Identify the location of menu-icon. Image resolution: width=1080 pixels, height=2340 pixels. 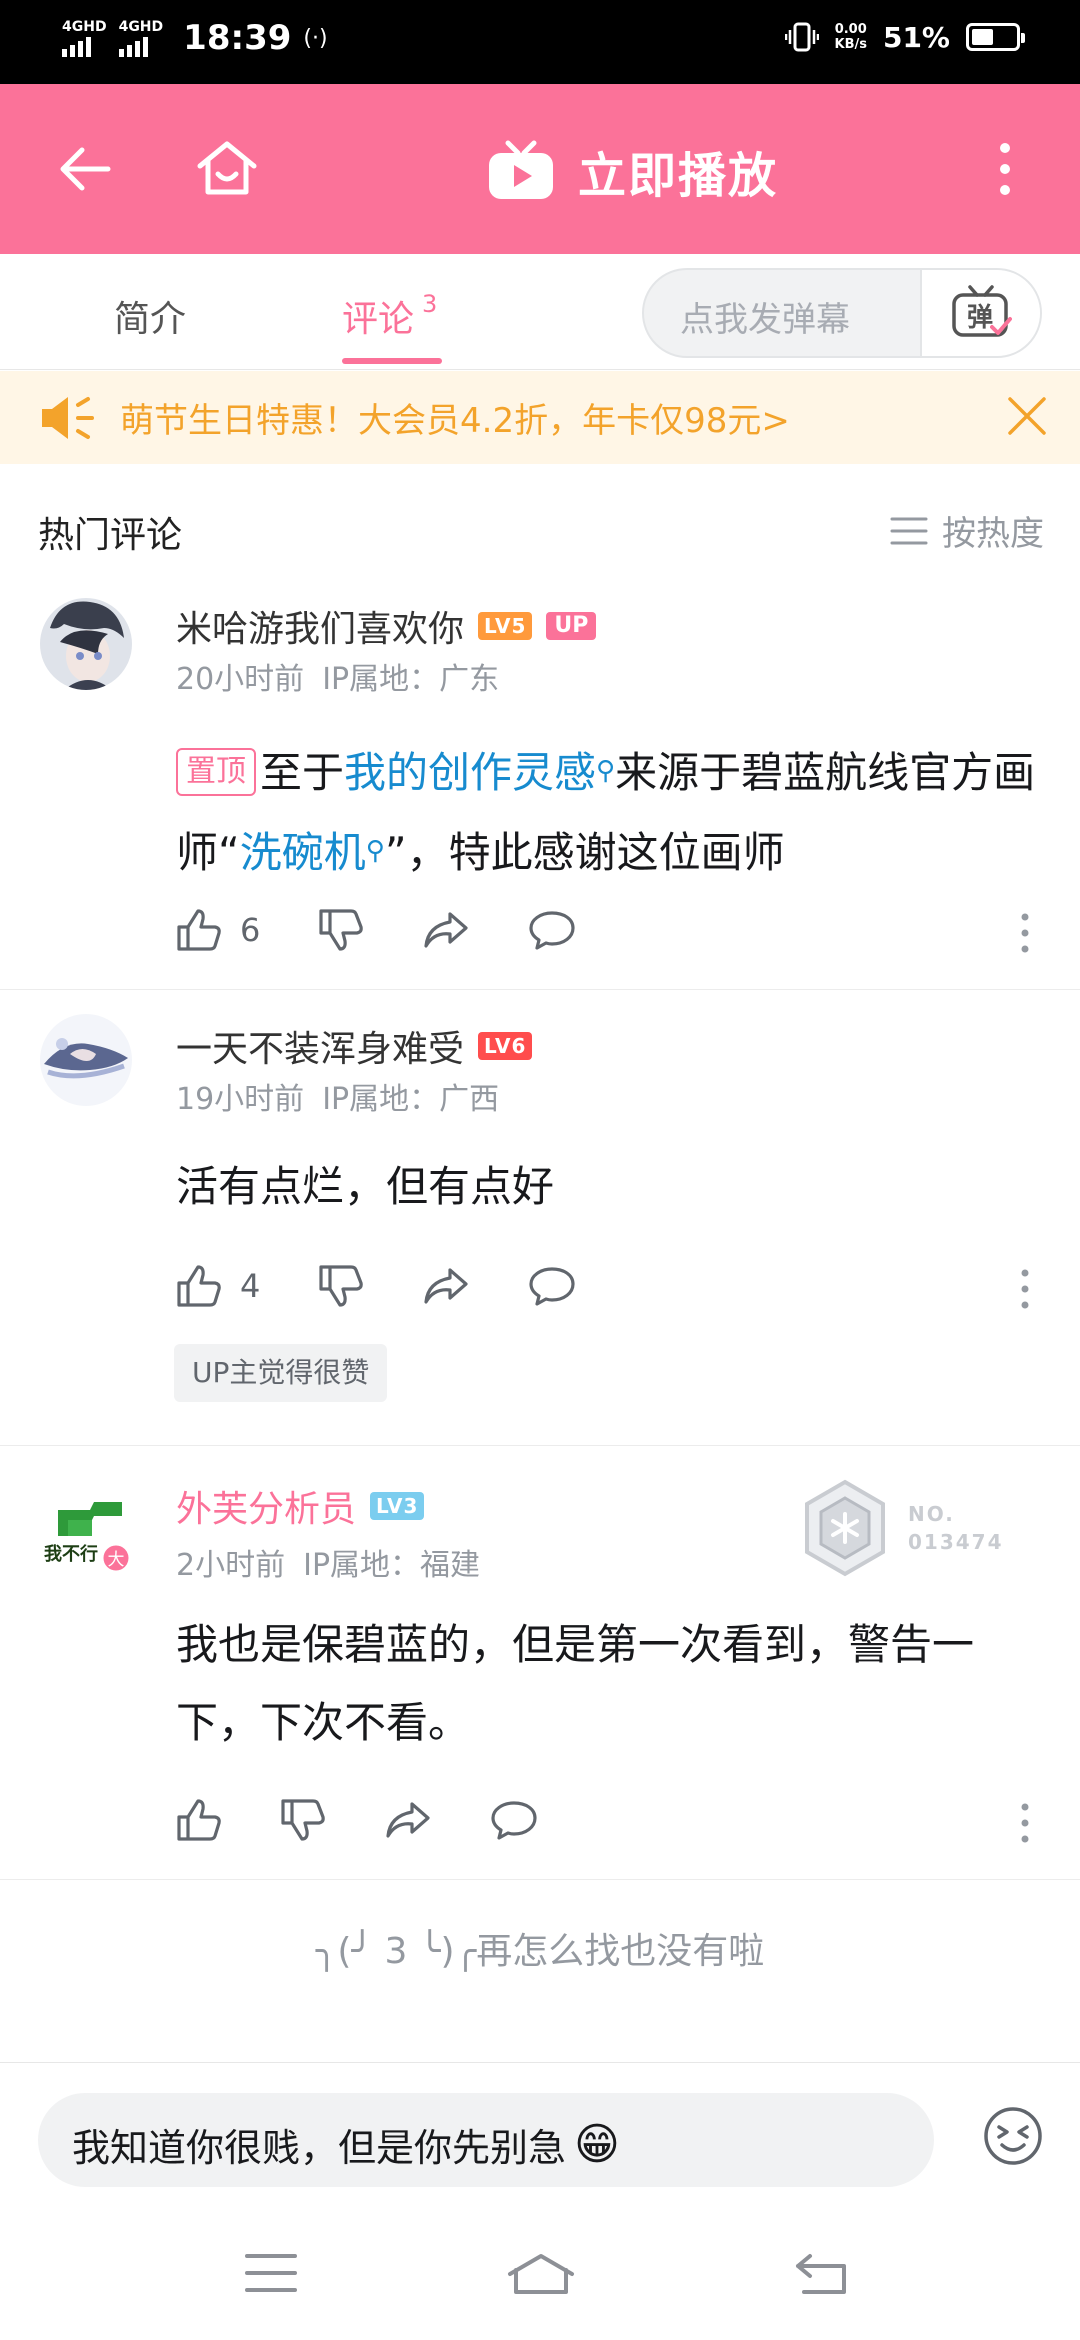
(271, 2273).